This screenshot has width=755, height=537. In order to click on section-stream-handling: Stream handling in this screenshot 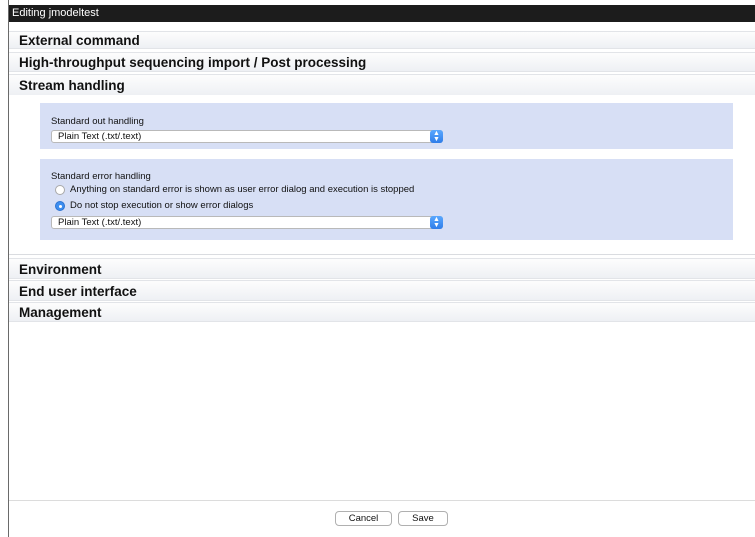, I will do `click(382, 84)`.